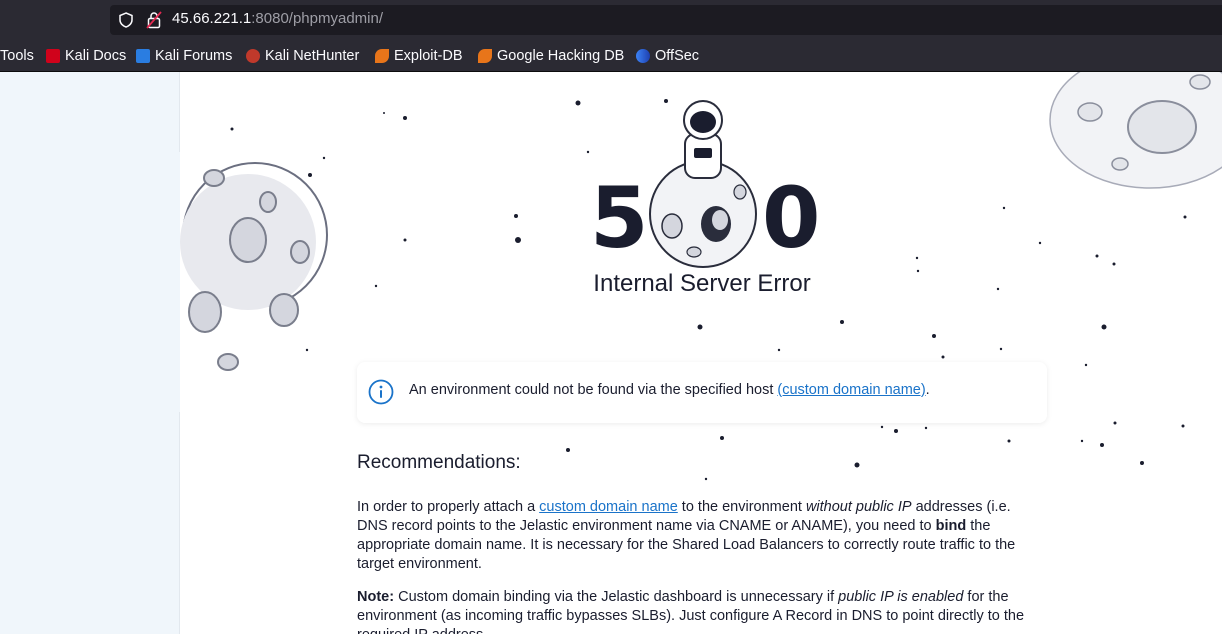 The image size is (1222, 634). I want to click on insecure-lock-icon, so click(154, 20).